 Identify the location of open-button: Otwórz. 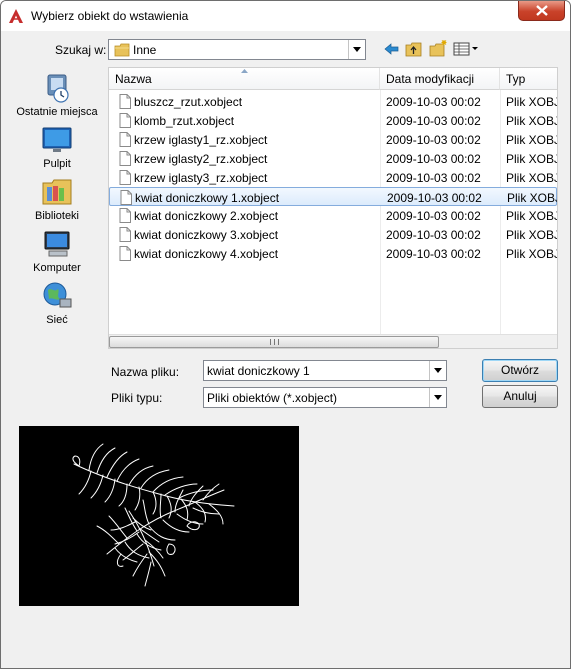
(520, 370).